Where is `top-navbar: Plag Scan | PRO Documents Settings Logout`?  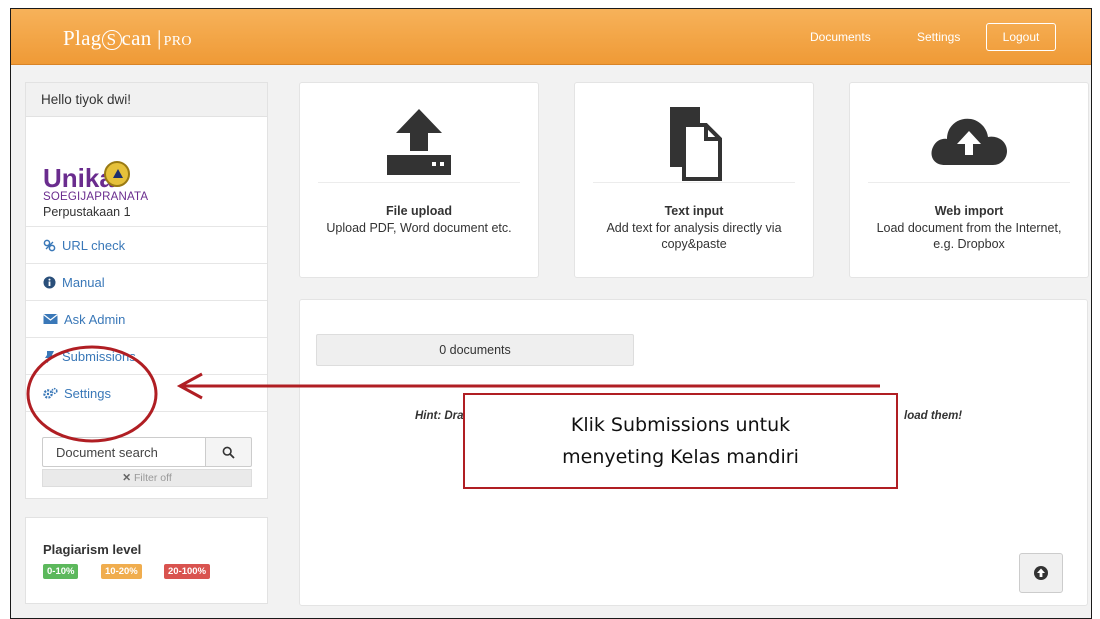 top-navbar: Plag Scan | PRO Documents Settings Logout is located at coordinates (551, 37).